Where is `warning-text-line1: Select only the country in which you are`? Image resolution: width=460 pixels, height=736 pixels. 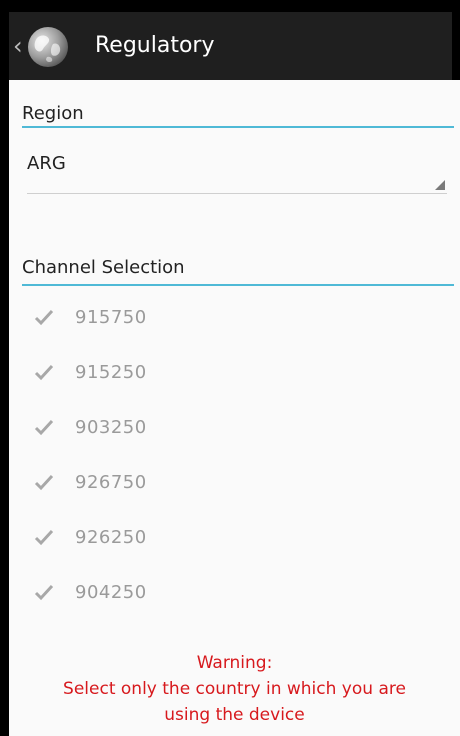
warning-text-line1: Select only the country in which you are is located at coordinates (234, 689).